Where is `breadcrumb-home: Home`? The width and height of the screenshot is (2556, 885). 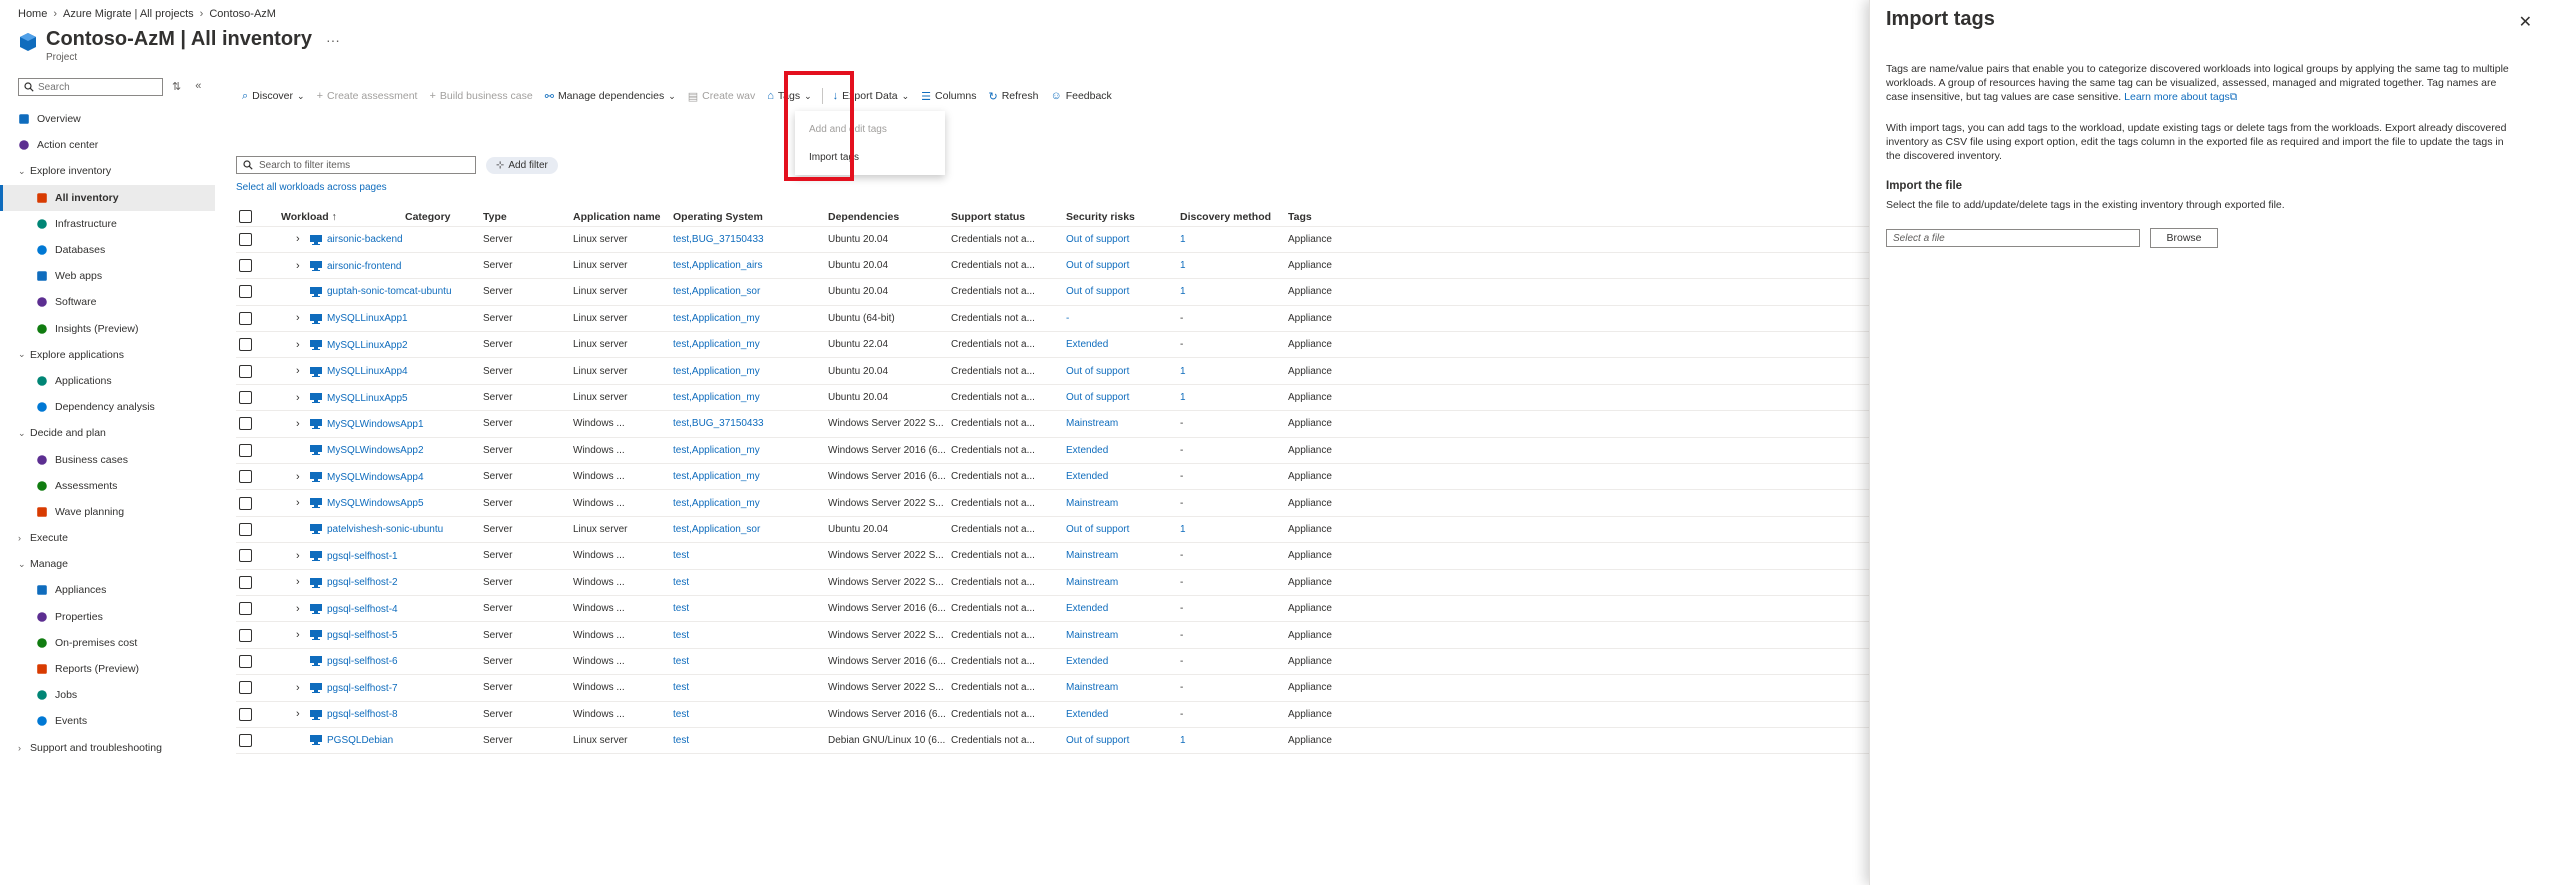 breadcrumb-home: Home is located at coordinates (32, 14).